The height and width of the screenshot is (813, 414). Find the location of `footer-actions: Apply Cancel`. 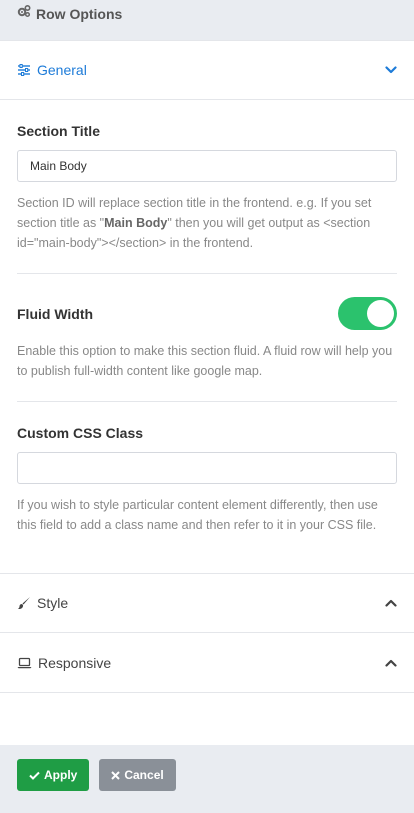

footer-actions: Apply Cancel is located at coordinates (207, 775).